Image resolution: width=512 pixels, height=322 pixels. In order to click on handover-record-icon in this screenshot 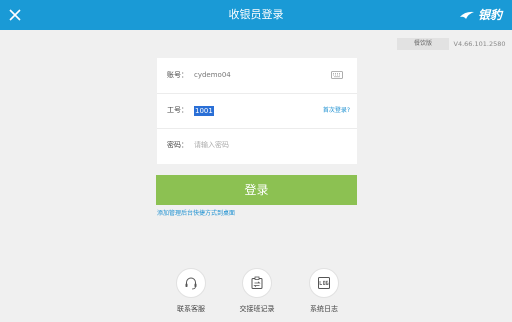, I will do `click(257, 282)`.